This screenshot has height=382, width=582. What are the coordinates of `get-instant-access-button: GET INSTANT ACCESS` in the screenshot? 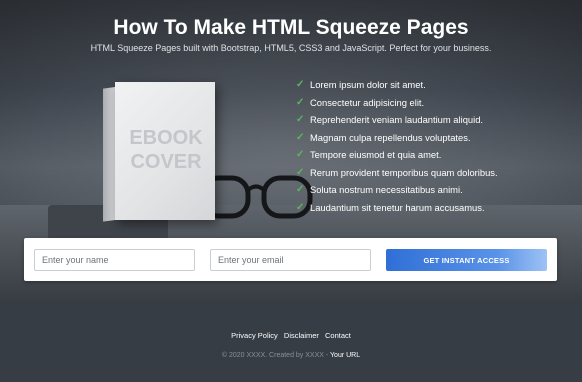 It's located at (466, 260).